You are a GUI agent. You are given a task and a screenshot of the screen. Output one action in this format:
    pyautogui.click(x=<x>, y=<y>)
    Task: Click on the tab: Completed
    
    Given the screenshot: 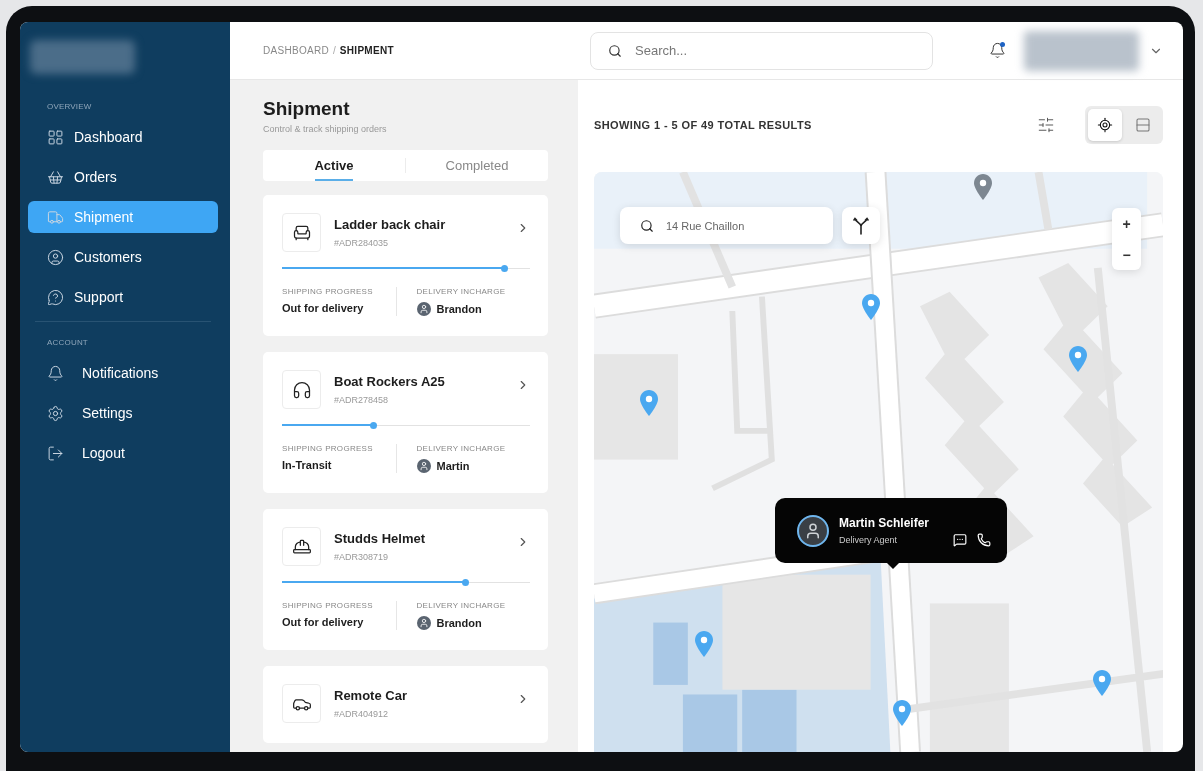 What is the action you would take?
    pyautogui.click(x=476, y=165)
    